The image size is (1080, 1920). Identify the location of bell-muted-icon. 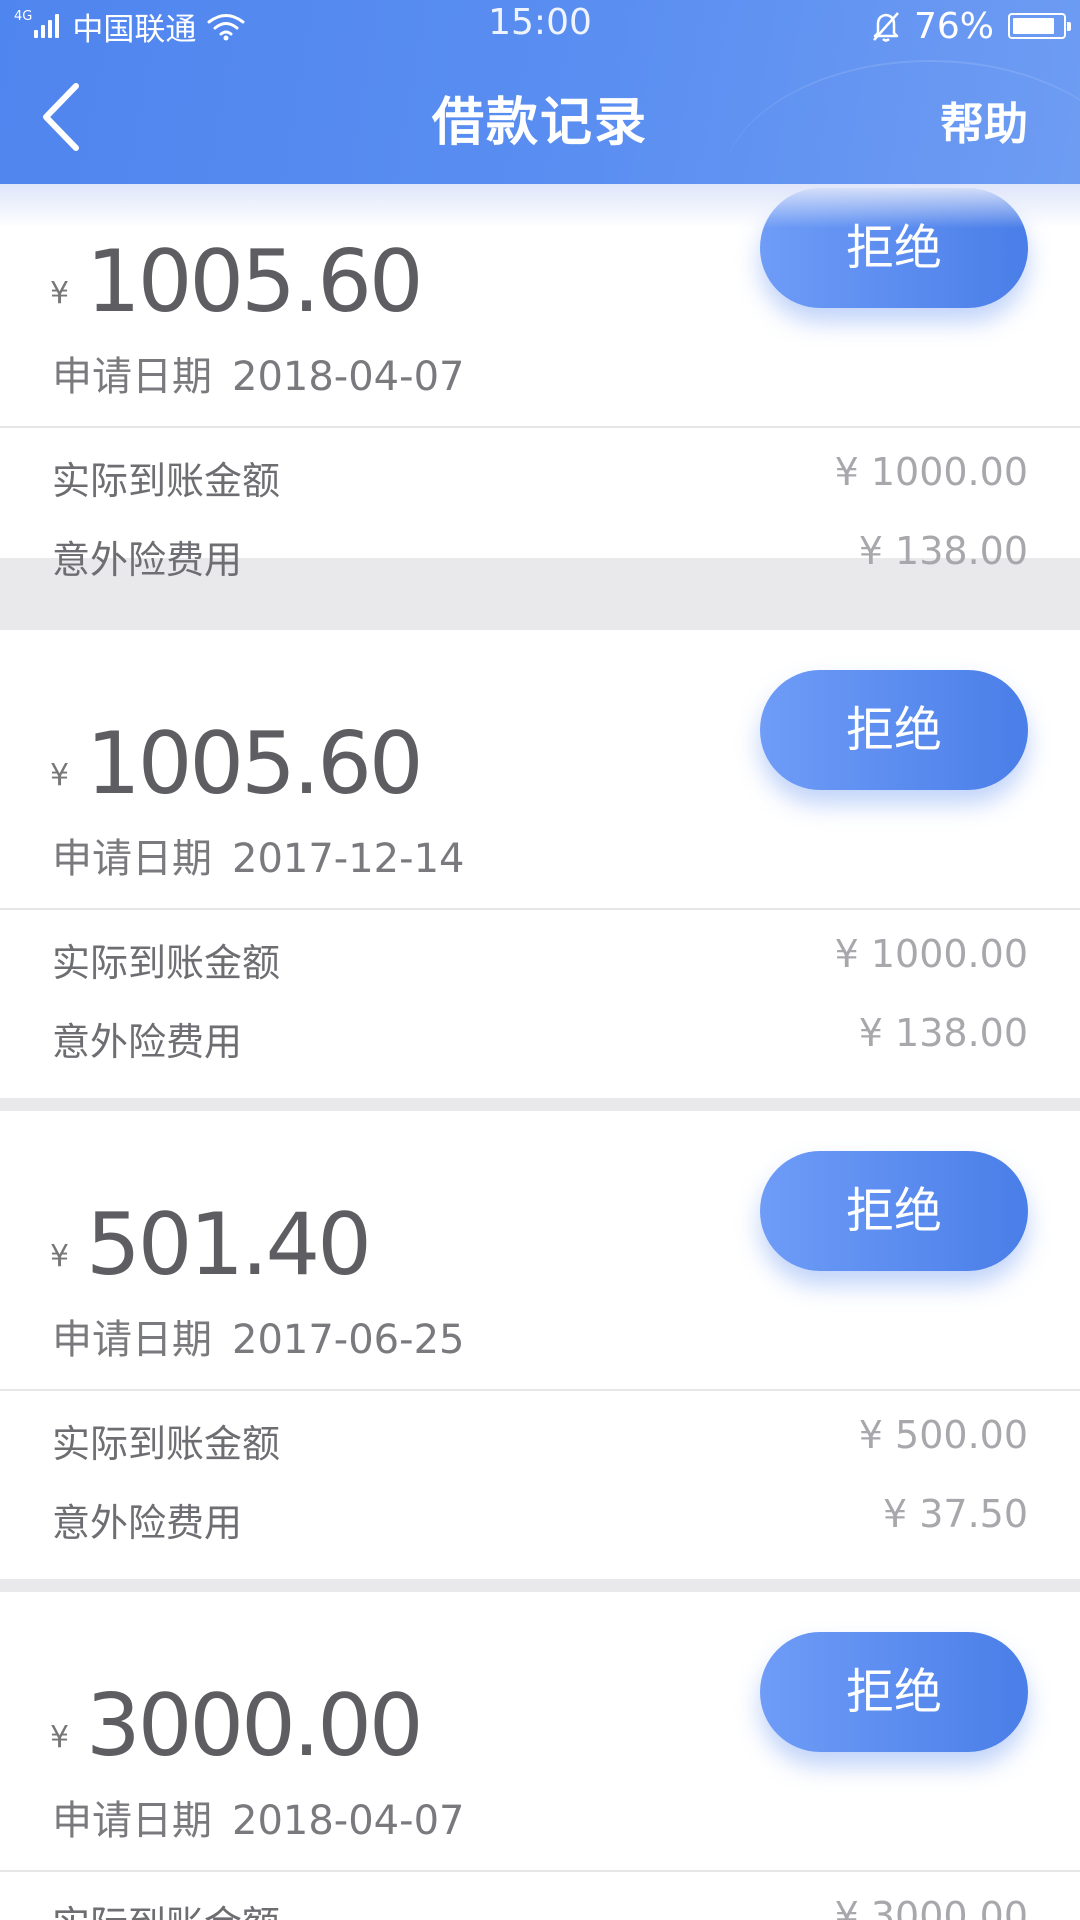
(886, 27).